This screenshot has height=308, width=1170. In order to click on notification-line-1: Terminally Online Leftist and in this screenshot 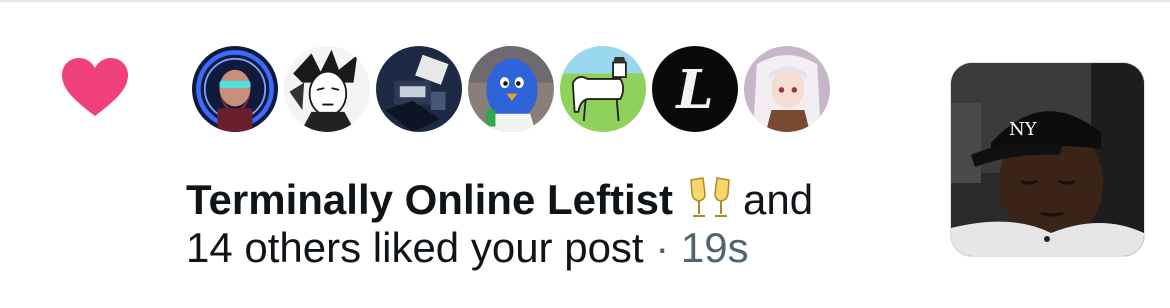, I will do `click(536, 200)`.